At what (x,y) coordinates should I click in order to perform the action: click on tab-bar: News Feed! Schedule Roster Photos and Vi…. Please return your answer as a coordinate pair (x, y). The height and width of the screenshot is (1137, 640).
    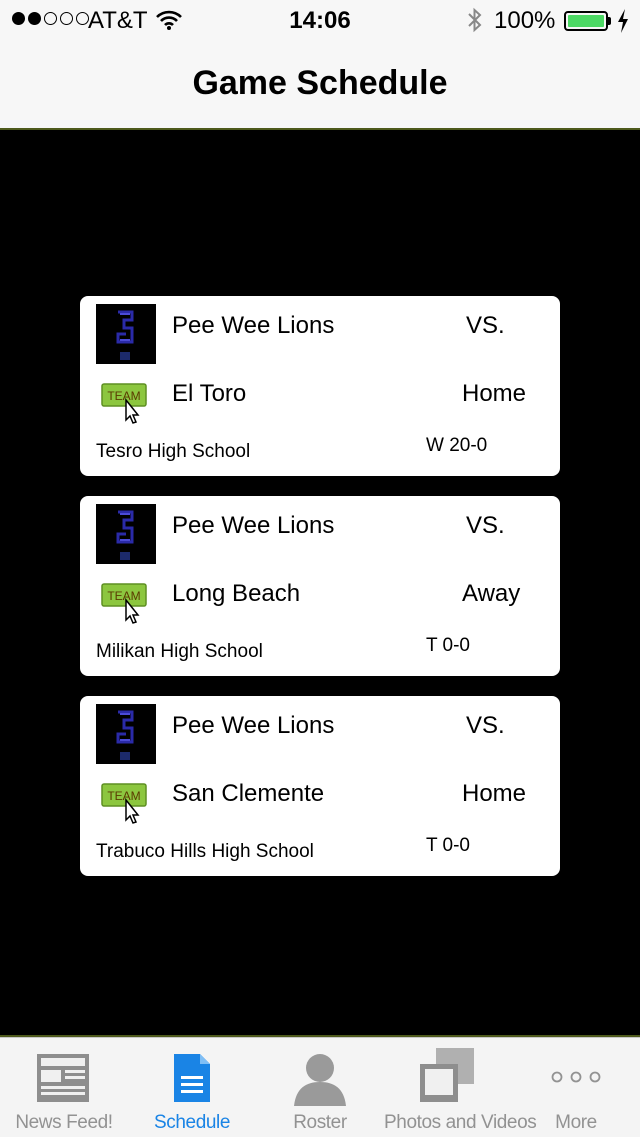
    Looking at the image, I should click on (320, 1087).